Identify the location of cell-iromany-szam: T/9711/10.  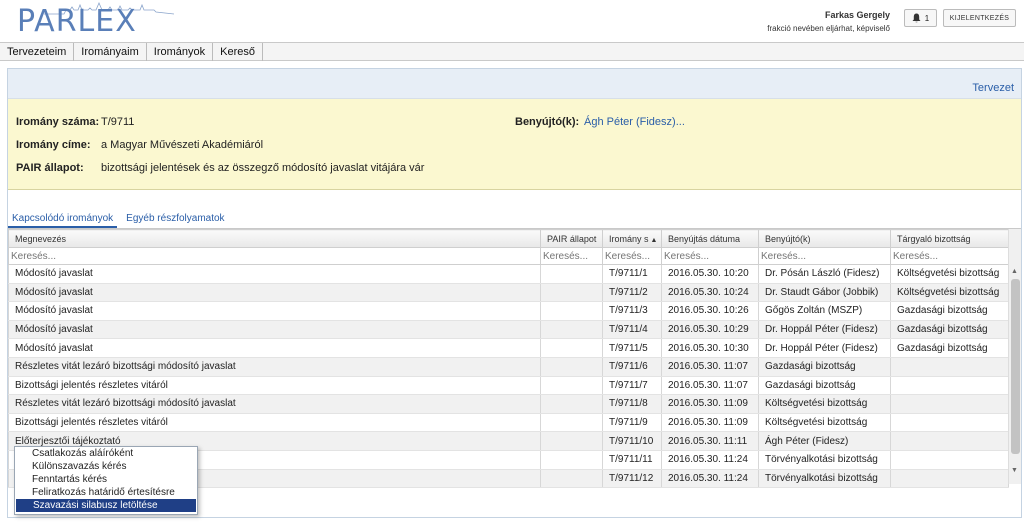
(632, 441).